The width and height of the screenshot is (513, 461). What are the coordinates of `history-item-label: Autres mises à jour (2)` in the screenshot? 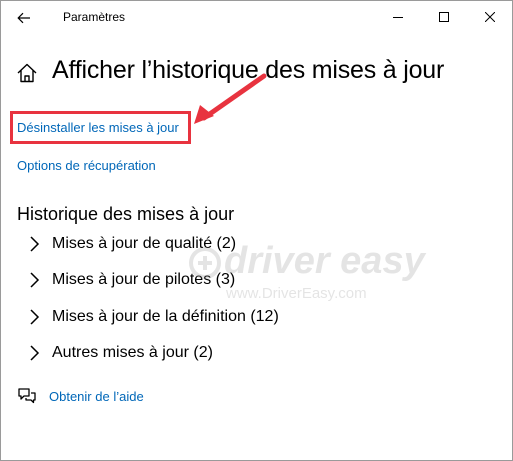 It's located at (132, 352).